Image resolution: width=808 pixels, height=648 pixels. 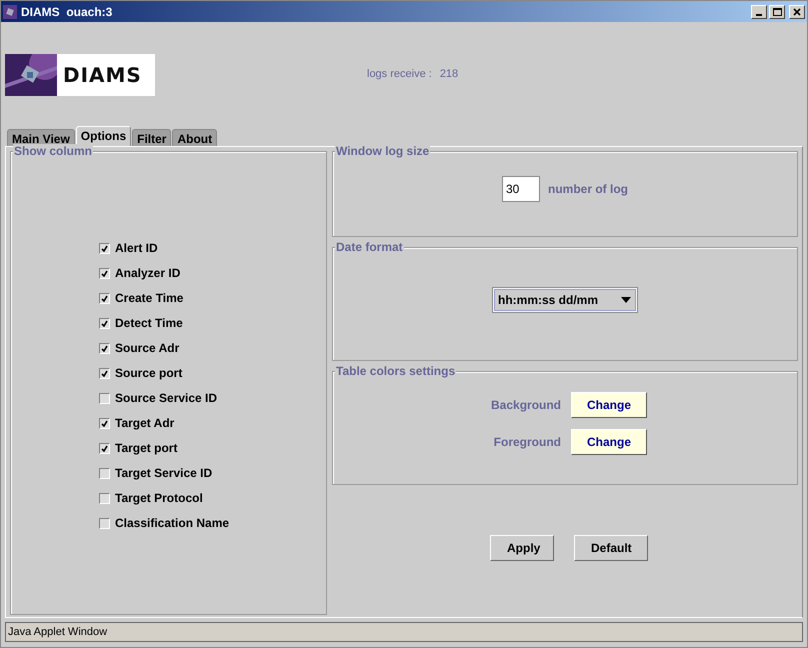 What do you see at coordinates (404, 632) in the screenshot?
I see `status-bar: Java Applet Window` at bounding box center [404, 632].